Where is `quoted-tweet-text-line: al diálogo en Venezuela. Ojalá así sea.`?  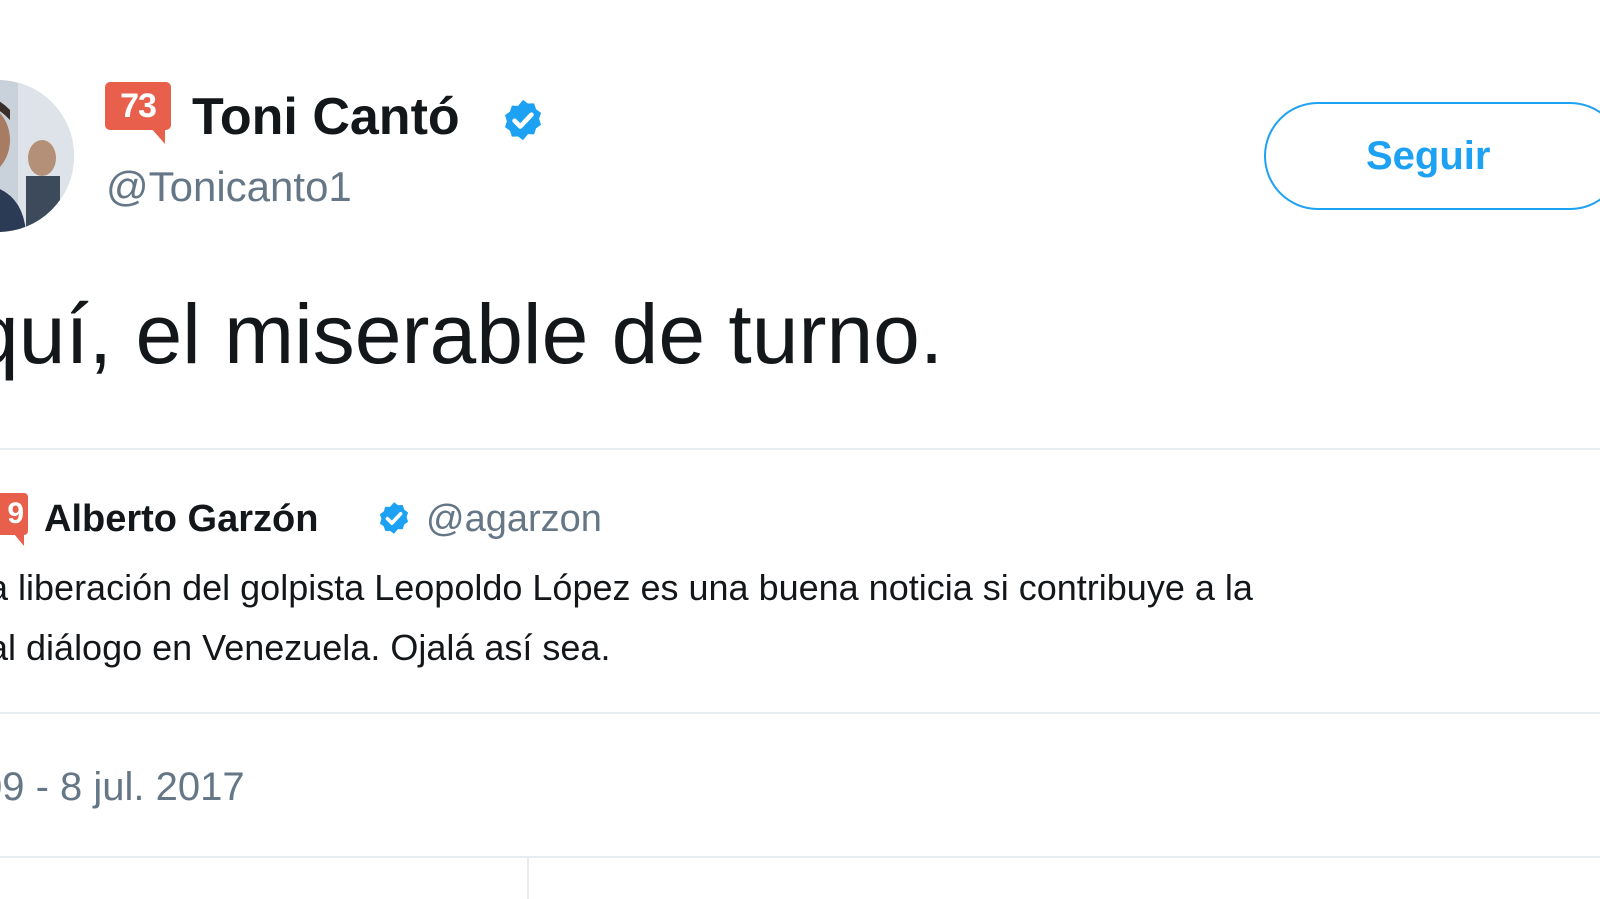 quoted-tweet-text-line: al diálogo en Venezuela. Ojalá así sea. is located at coordinates (305, 647).